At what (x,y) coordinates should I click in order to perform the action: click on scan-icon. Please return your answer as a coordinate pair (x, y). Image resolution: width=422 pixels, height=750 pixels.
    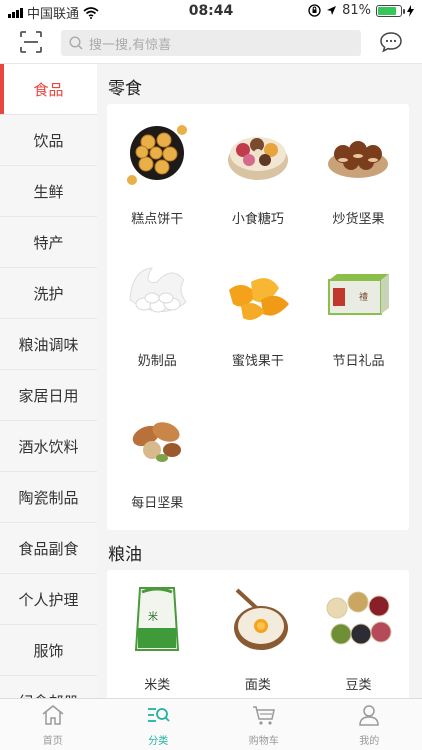
    Looking at the image, I should click on (31, 42).